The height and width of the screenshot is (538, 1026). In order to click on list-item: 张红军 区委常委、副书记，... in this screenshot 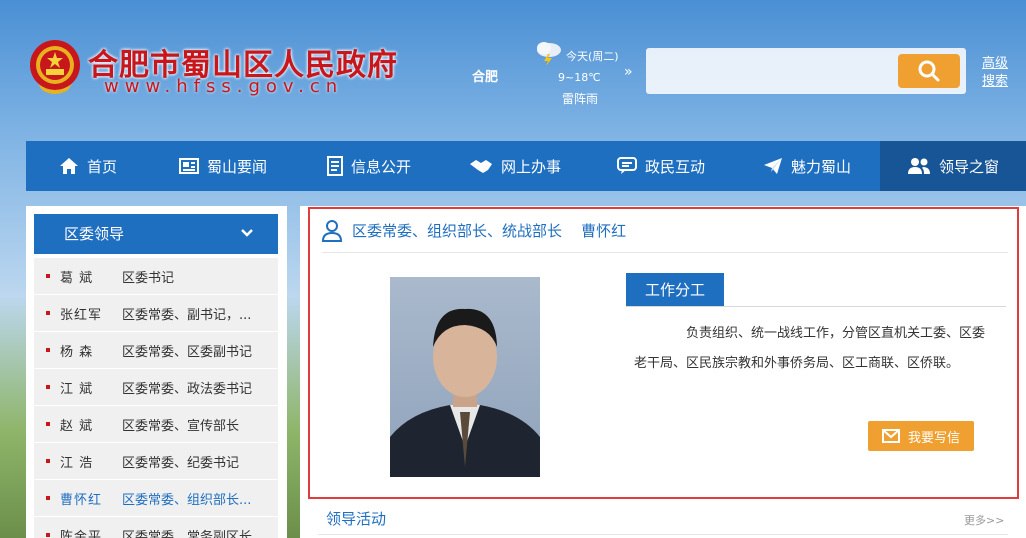, I will do `click(156, 313)`.